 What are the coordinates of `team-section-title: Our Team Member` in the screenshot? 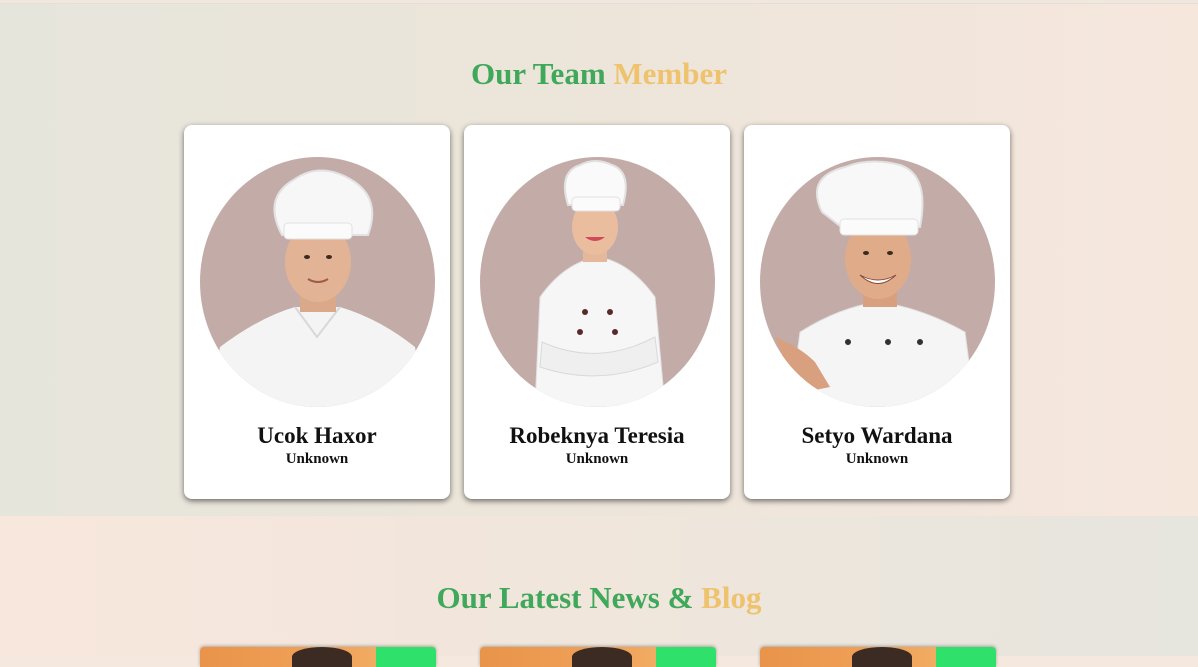 It's located at (599, 74).